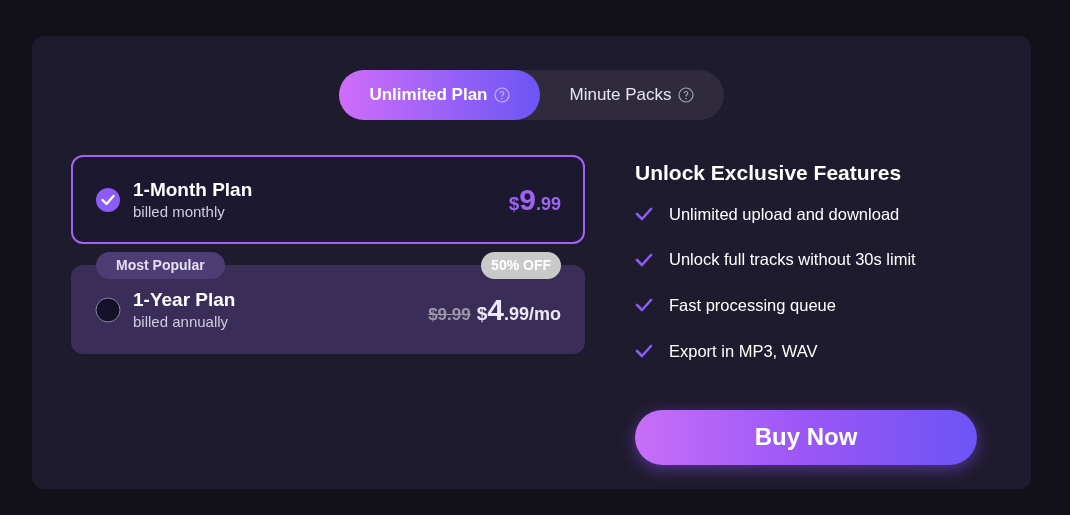 The height and width of the screenshot is (515, 1070). I want to click on feature-text: Fast processing queue, so click(752, 305).